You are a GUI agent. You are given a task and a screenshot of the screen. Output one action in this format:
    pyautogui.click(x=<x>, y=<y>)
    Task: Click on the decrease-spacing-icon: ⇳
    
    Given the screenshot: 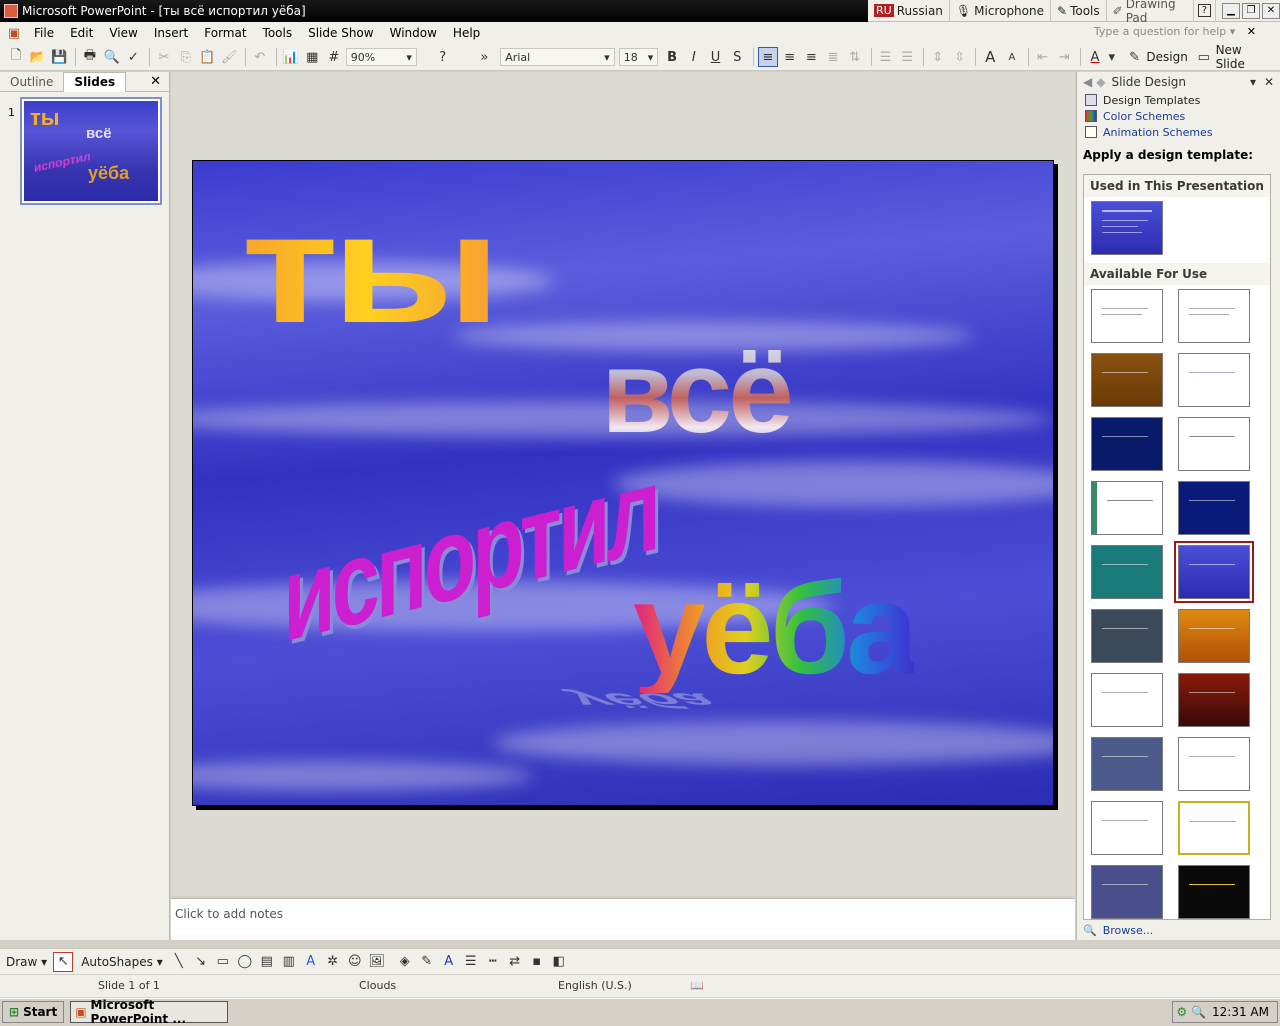 What is the action you would take?
    pyautogui.click(x=960, y=57)
    